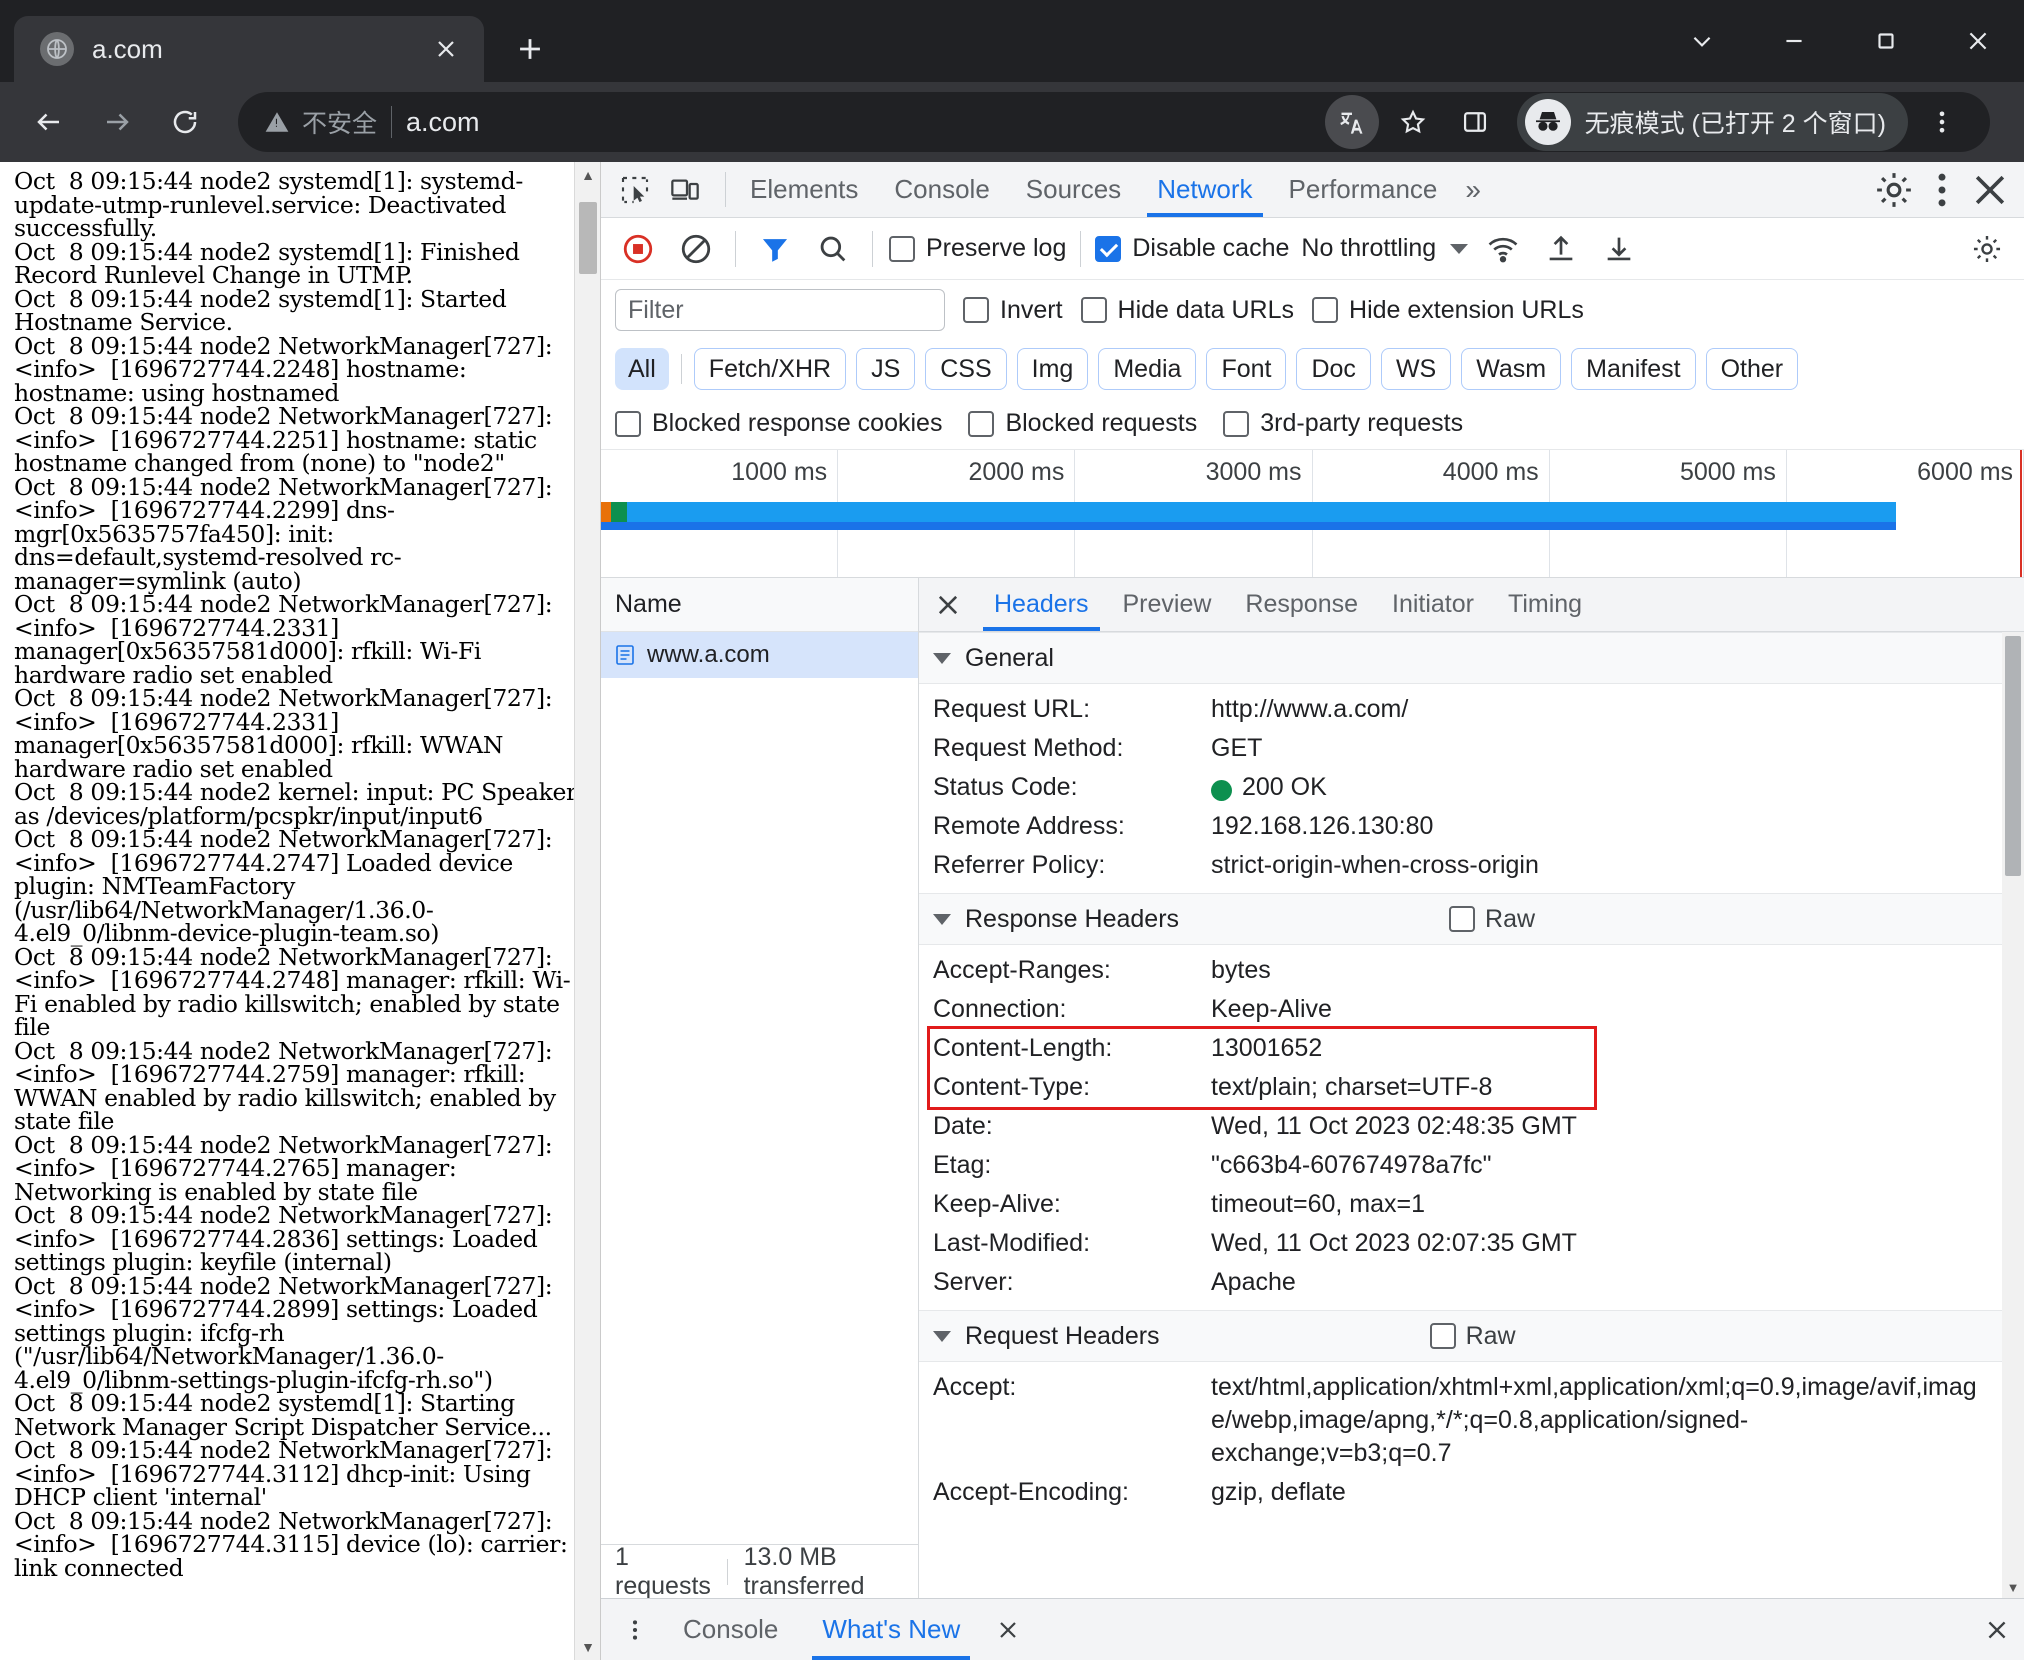 This screenshot has width=2024, height=1660. What do you see at coordinates (696, 249) in the screenshot?
I see `clear-icon` at bounding box center [696, 249].